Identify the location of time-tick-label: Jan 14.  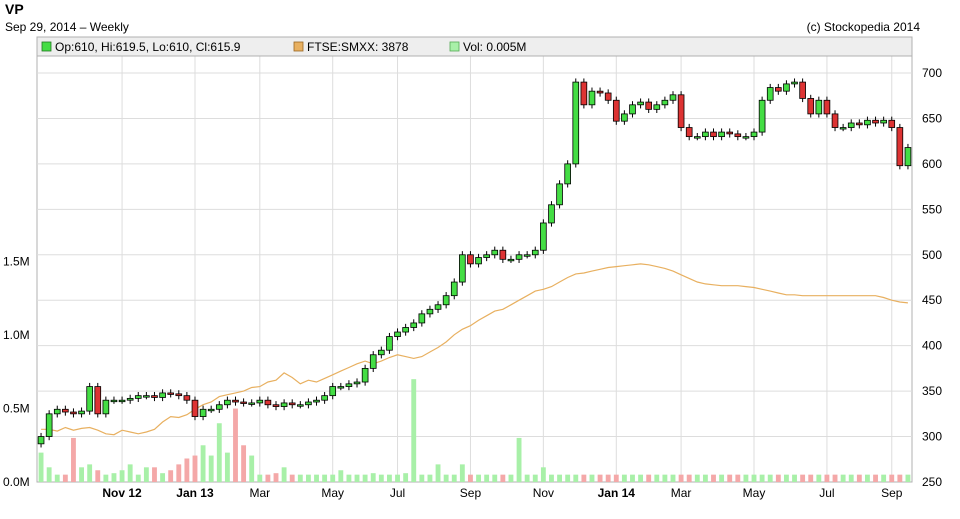
(617, 493).